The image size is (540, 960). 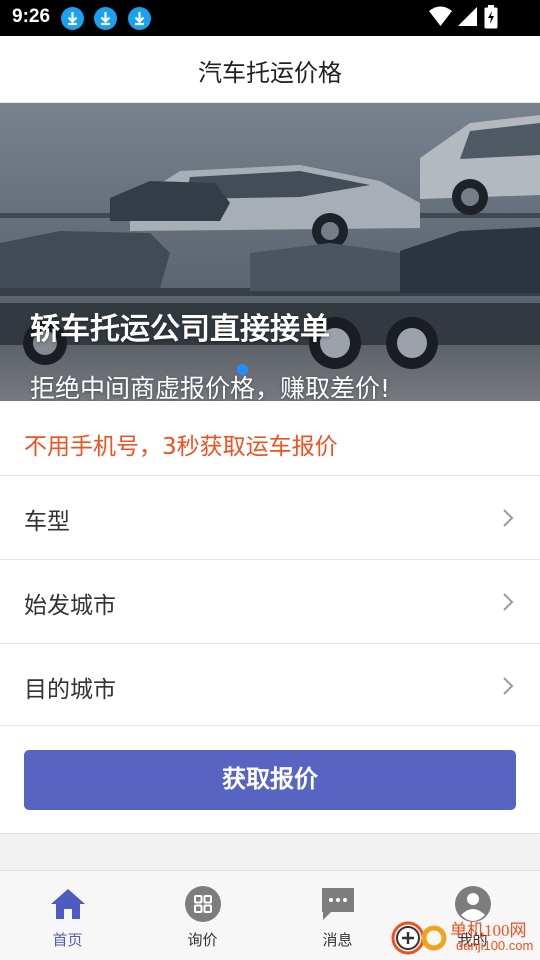 I want to click on status-time: 9:26, so click(x=31, y=16).